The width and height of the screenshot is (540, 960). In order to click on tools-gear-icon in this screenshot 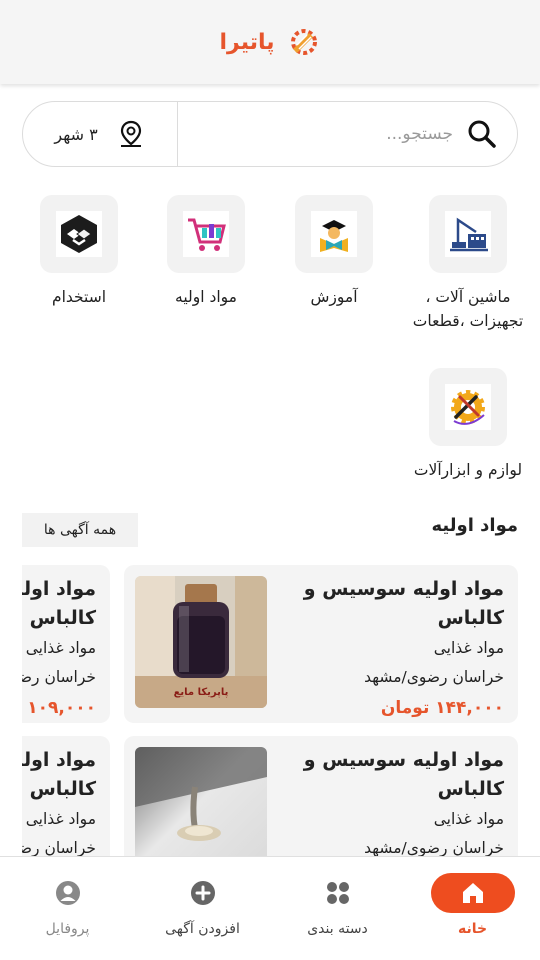, I will do `click(468, 407)`.